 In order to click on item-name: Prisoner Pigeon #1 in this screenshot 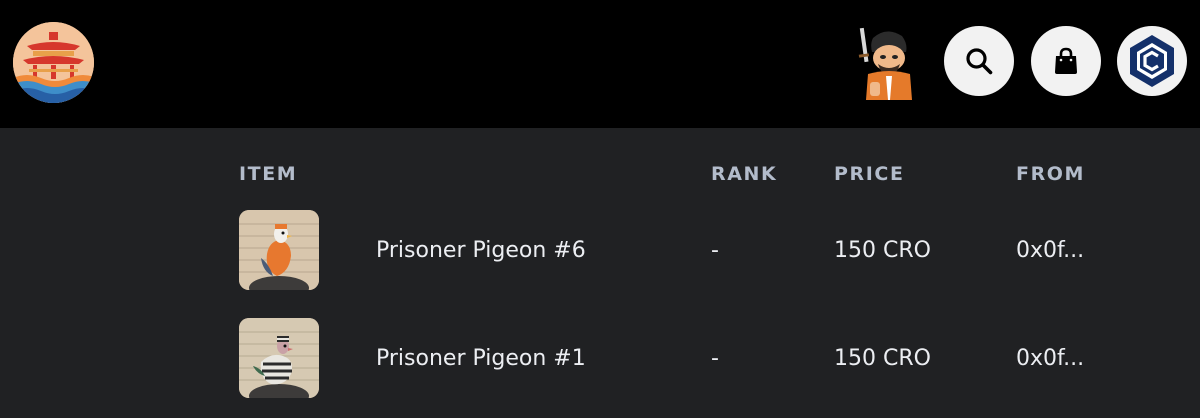, I will do `click(481, 359)`.